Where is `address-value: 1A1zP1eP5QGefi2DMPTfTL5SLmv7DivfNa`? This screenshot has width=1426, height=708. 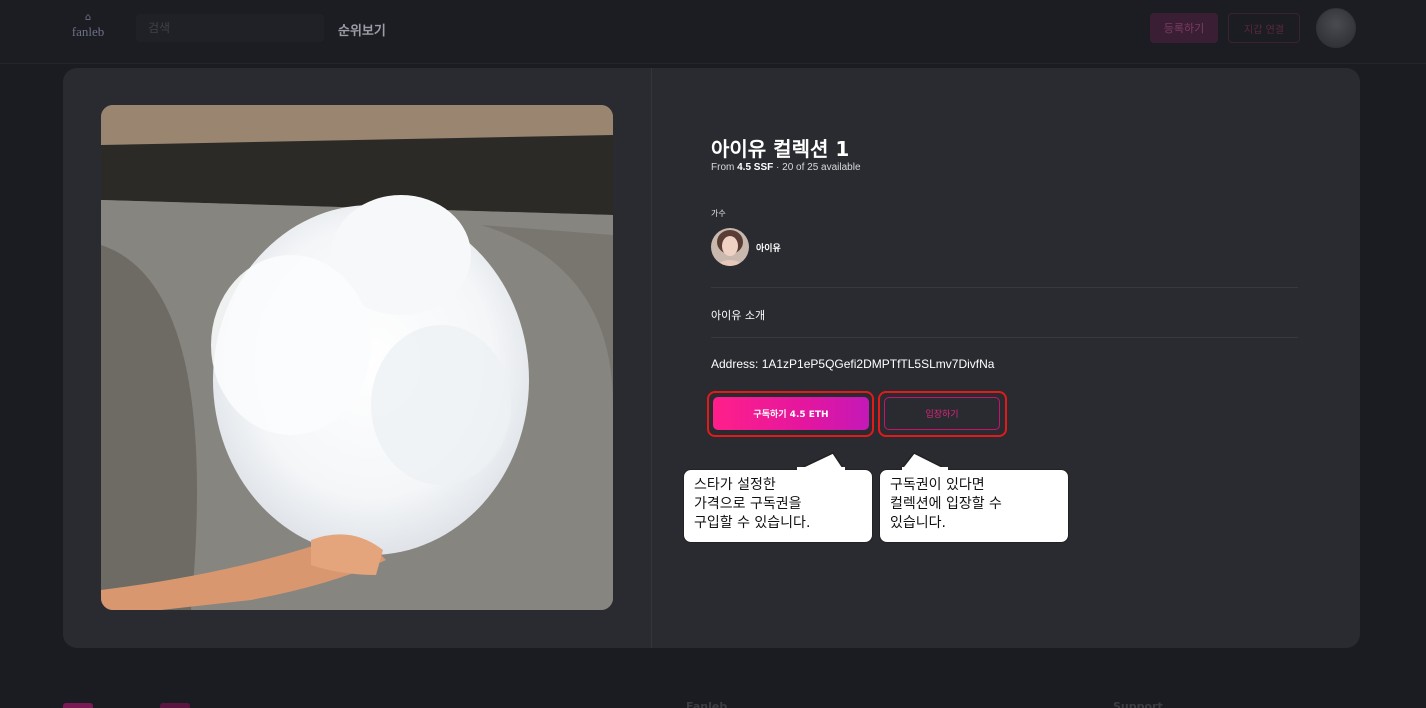 address-value: 1A1zP1eP5QGefi2DMPTfTL5SLmv7DivfNa is located at coordinates (878, 364).